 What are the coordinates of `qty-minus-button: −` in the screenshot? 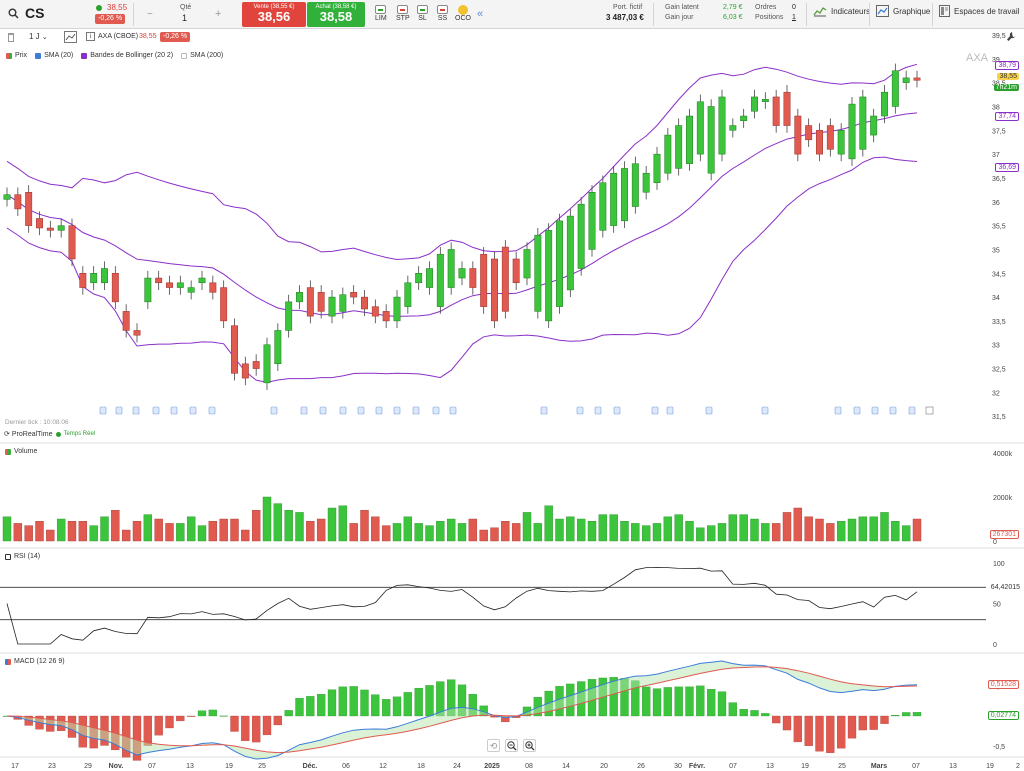 It's located at (150, 14).